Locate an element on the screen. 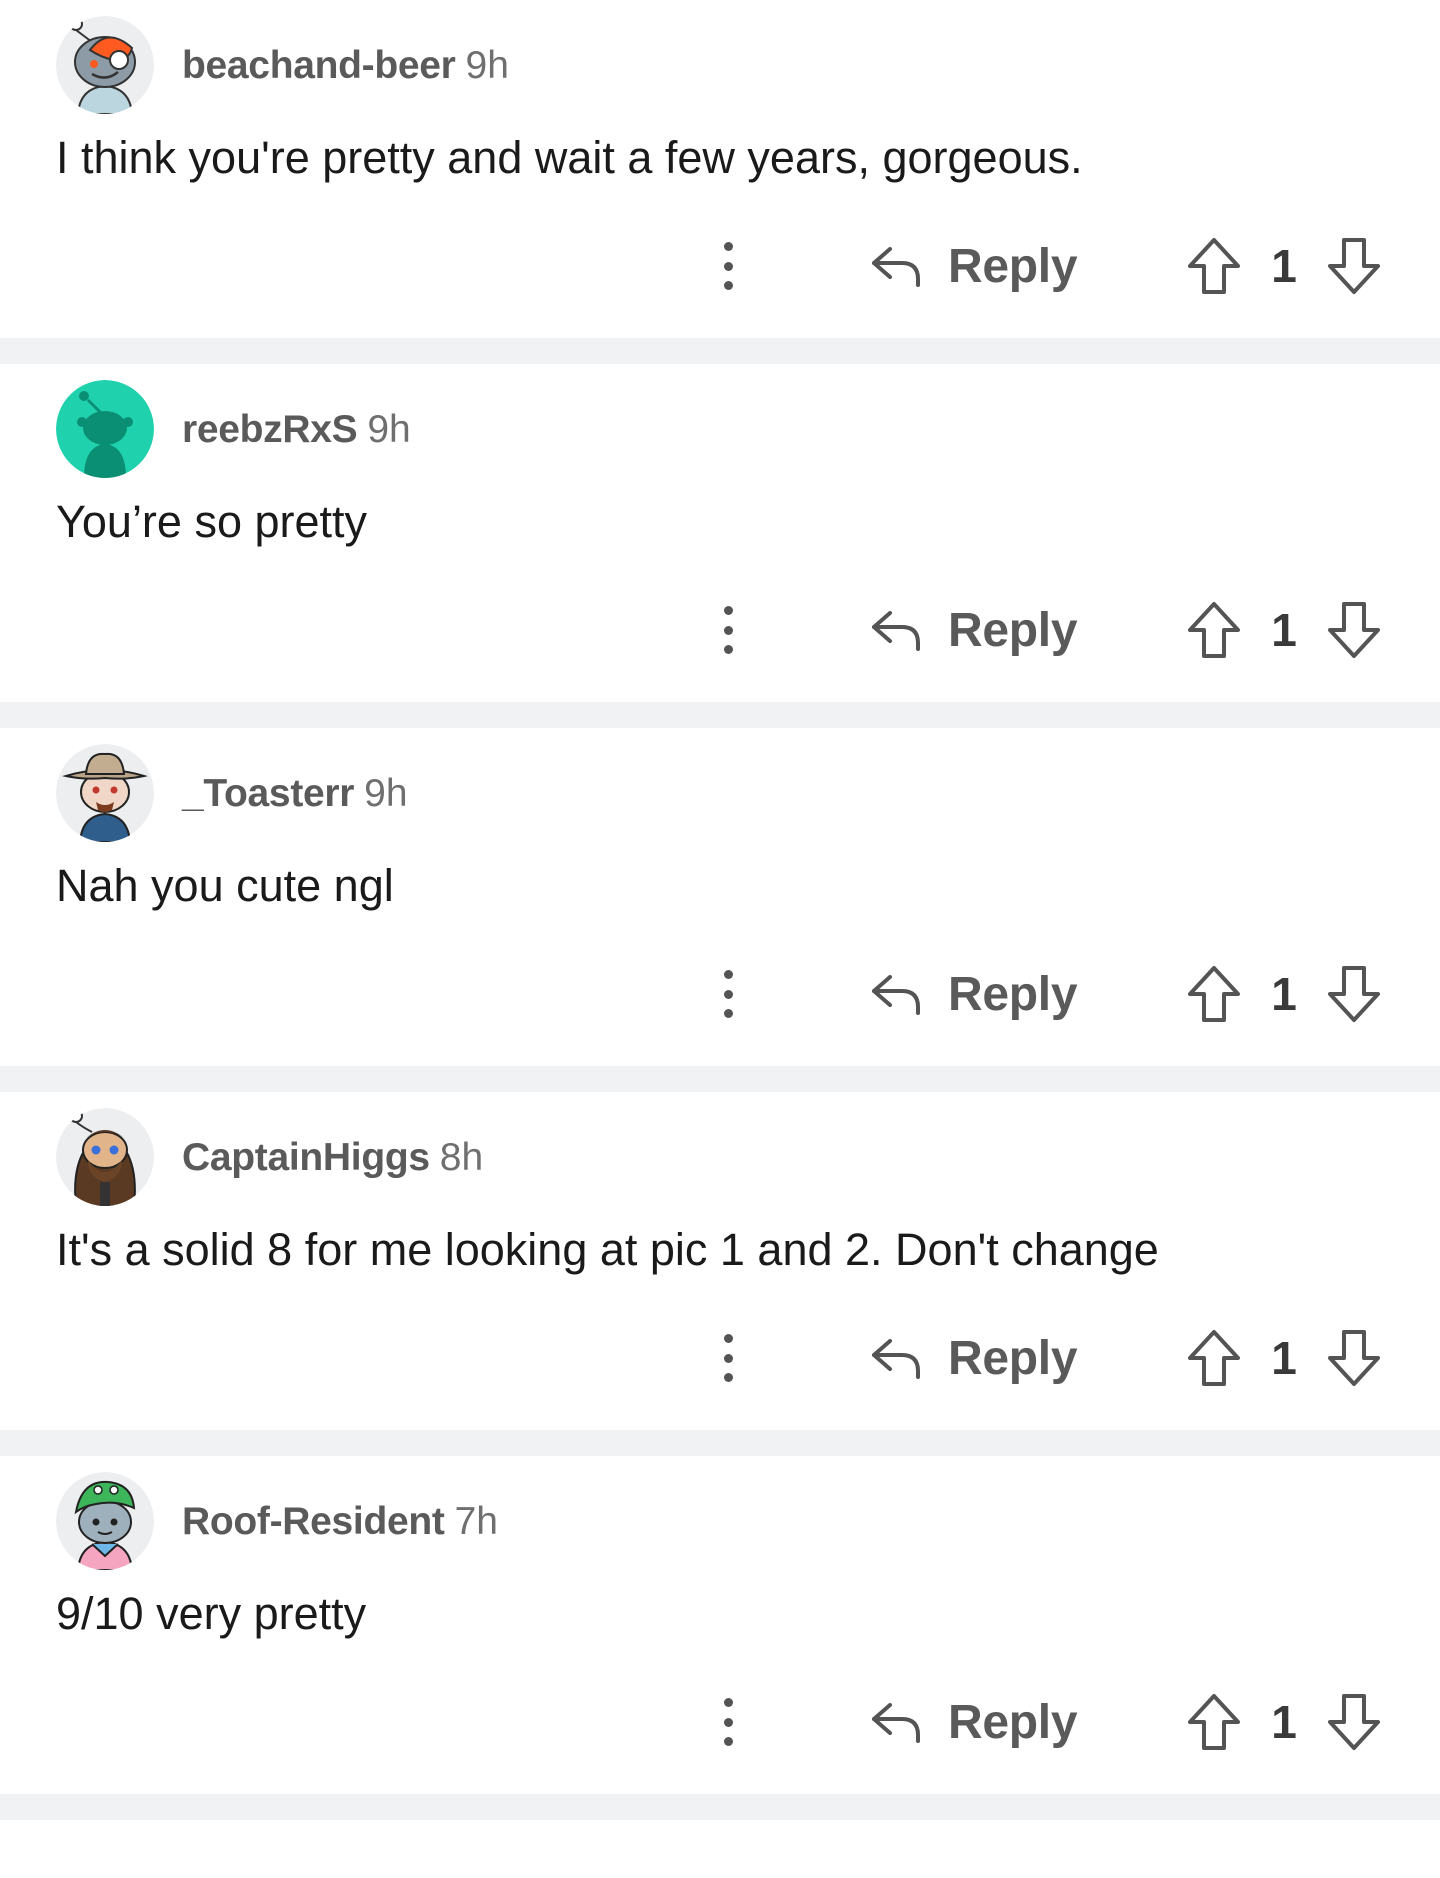 The height and width of the screenshot is (1878, 1440). comment-meta: reebzRxS 9h is located at coordinates (296, 430).